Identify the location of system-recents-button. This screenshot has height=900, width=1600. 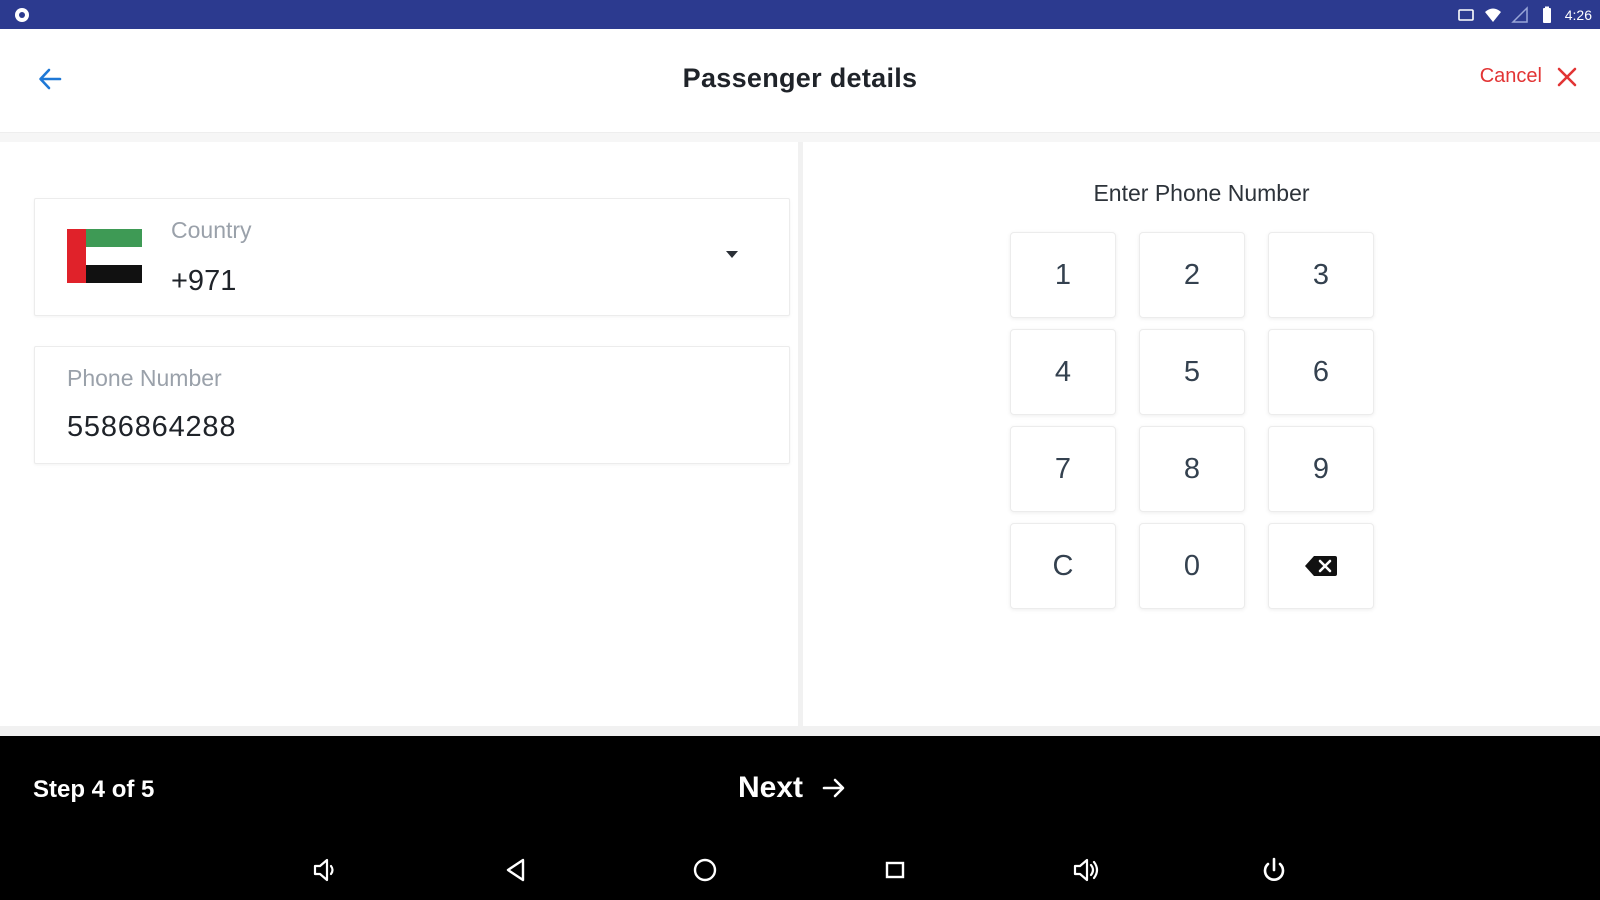
(895, 870).